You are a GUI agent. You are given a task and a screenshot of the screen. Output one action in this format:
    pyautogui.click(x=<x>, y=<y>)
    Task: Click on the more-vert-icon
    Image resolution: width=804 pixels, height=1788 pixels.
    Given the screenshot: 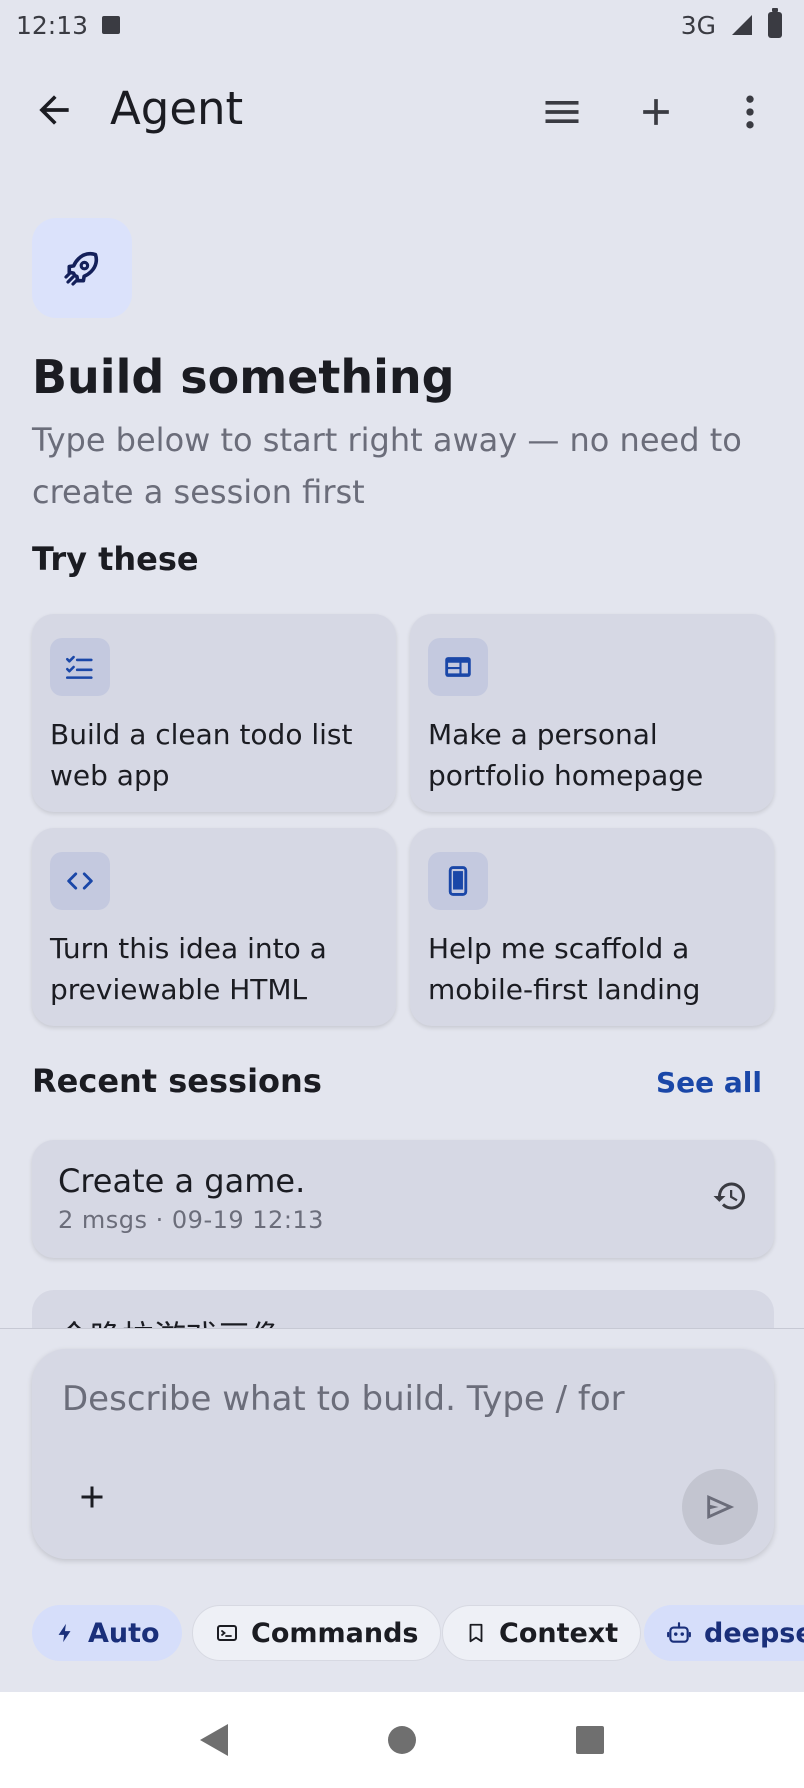 What is the action you would take?
    pyautogui.click(x=750, y=112)
    